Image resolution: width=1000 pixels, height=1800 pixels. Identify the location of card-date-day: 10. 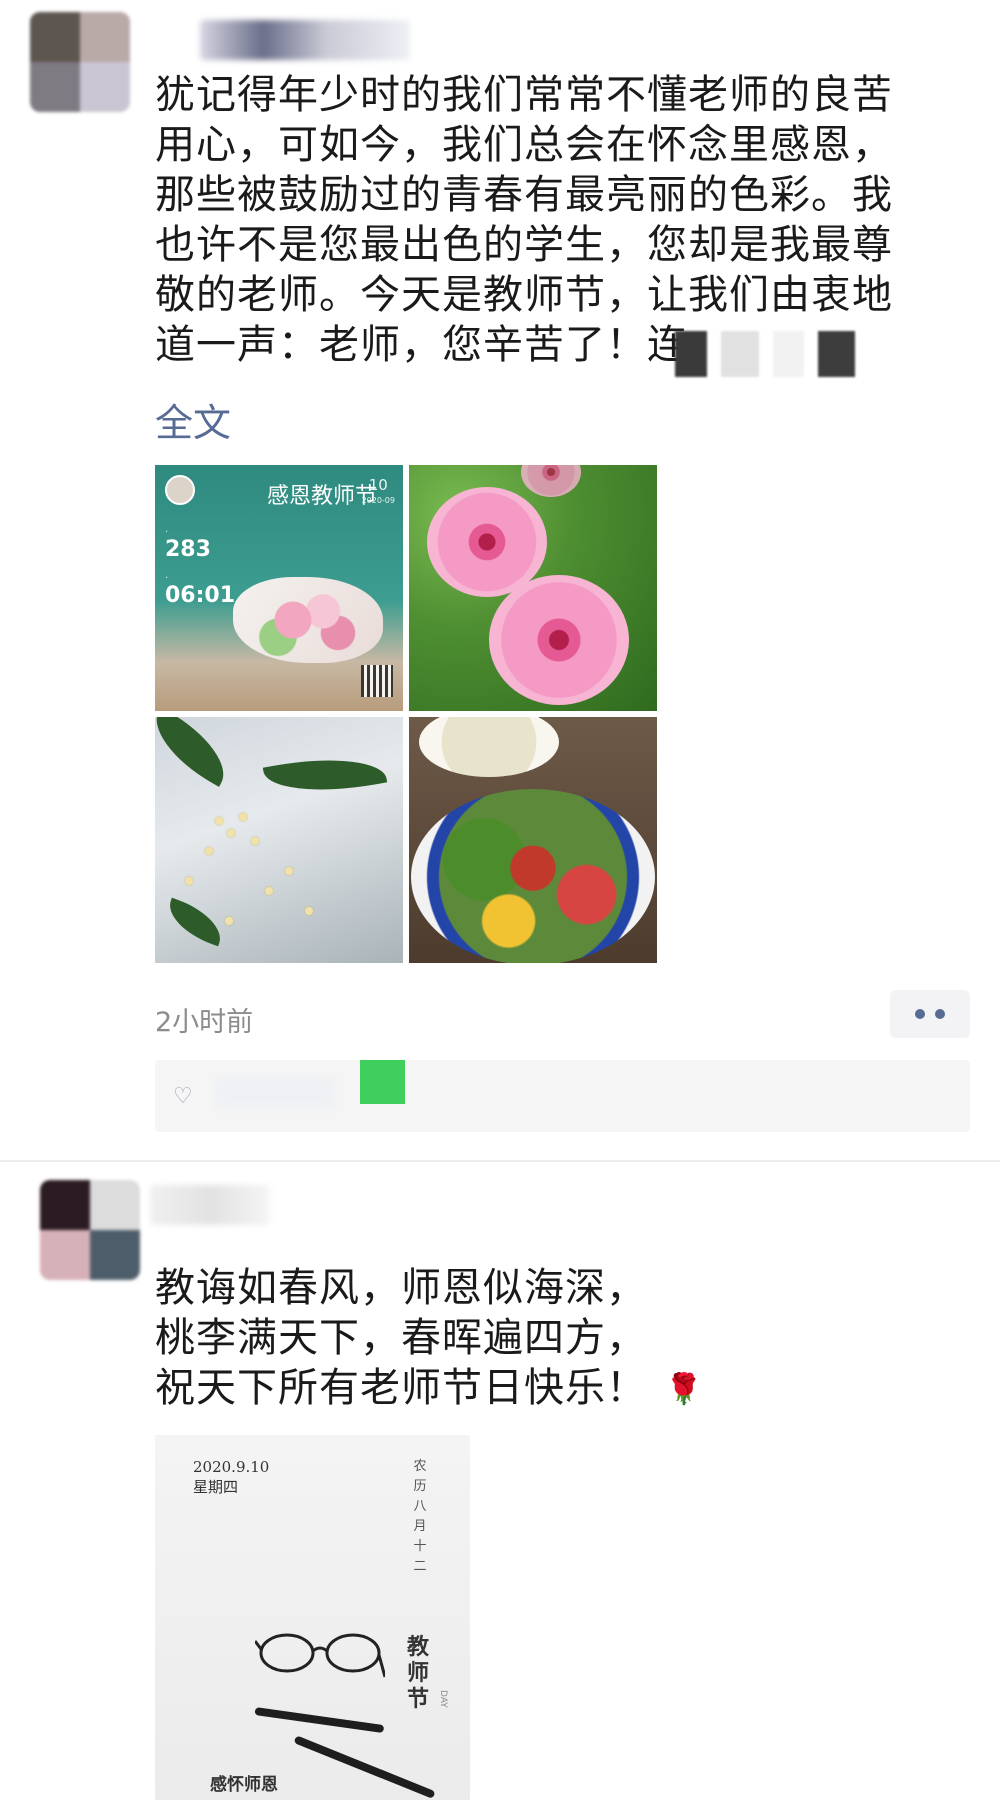
(378, 485).